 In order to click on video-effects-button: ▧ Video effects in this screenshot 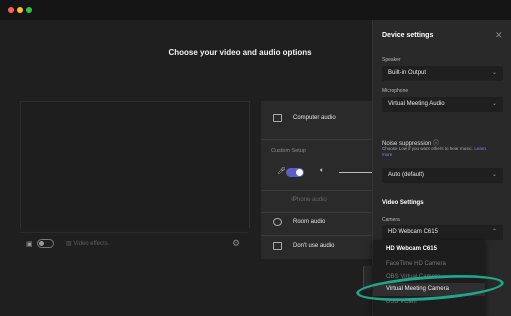, I will do `click(87, 243)`.